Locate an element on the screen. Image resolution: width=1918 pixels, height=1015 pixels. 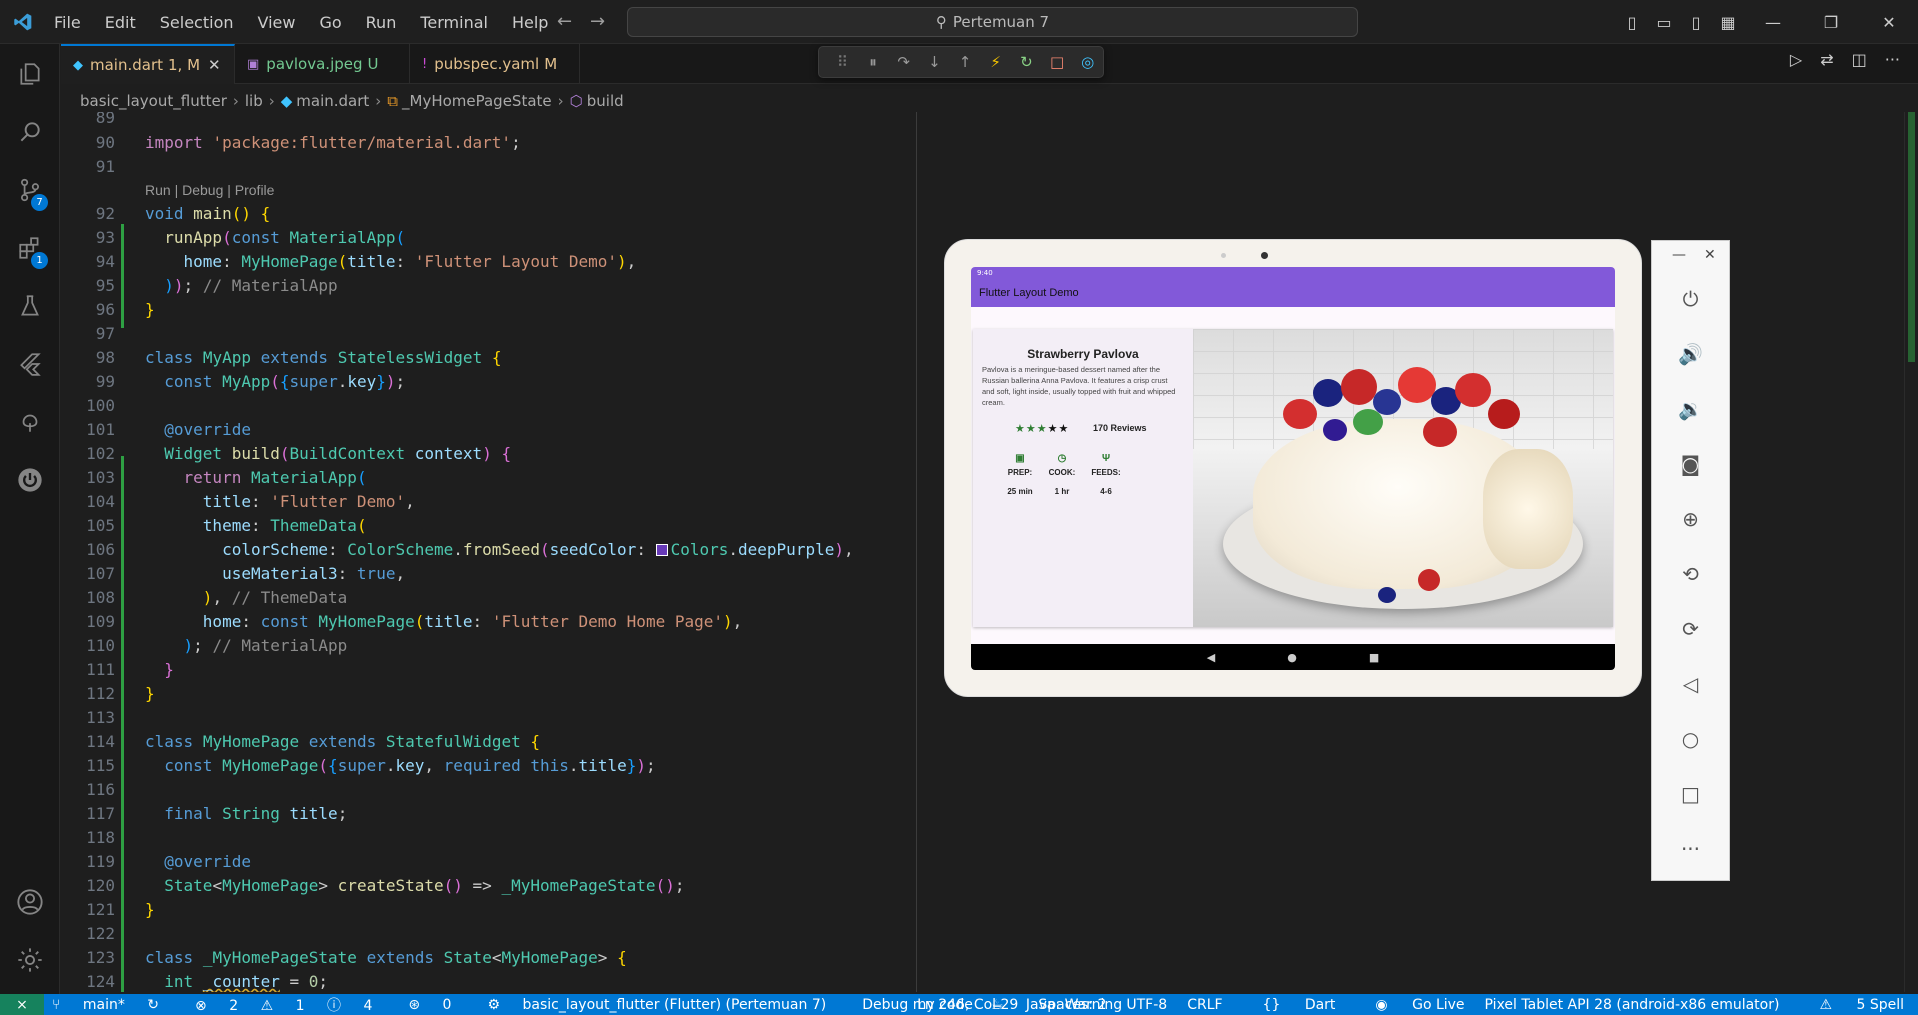
compare-changes-icon: ⇄ is located at coordinates (1826, 59).